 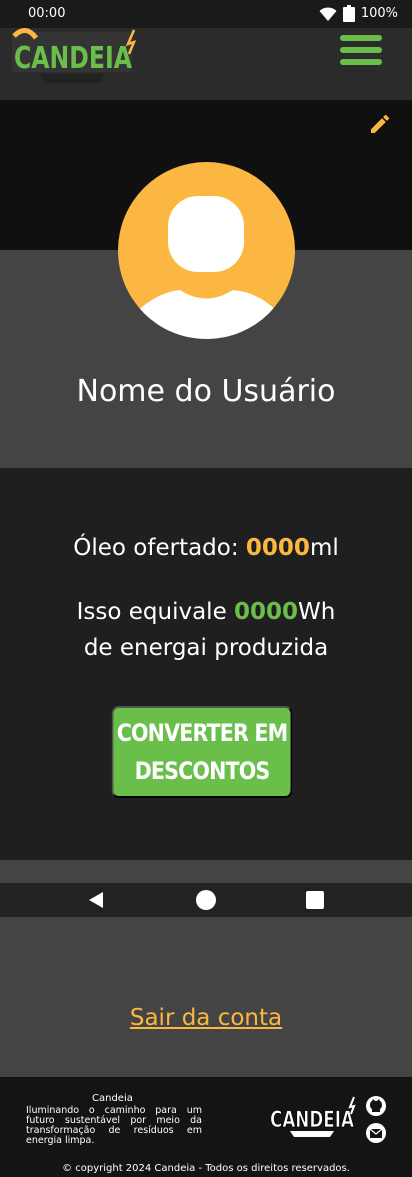 I want to click on status-time: 00:00, so click(x=47, y=13).